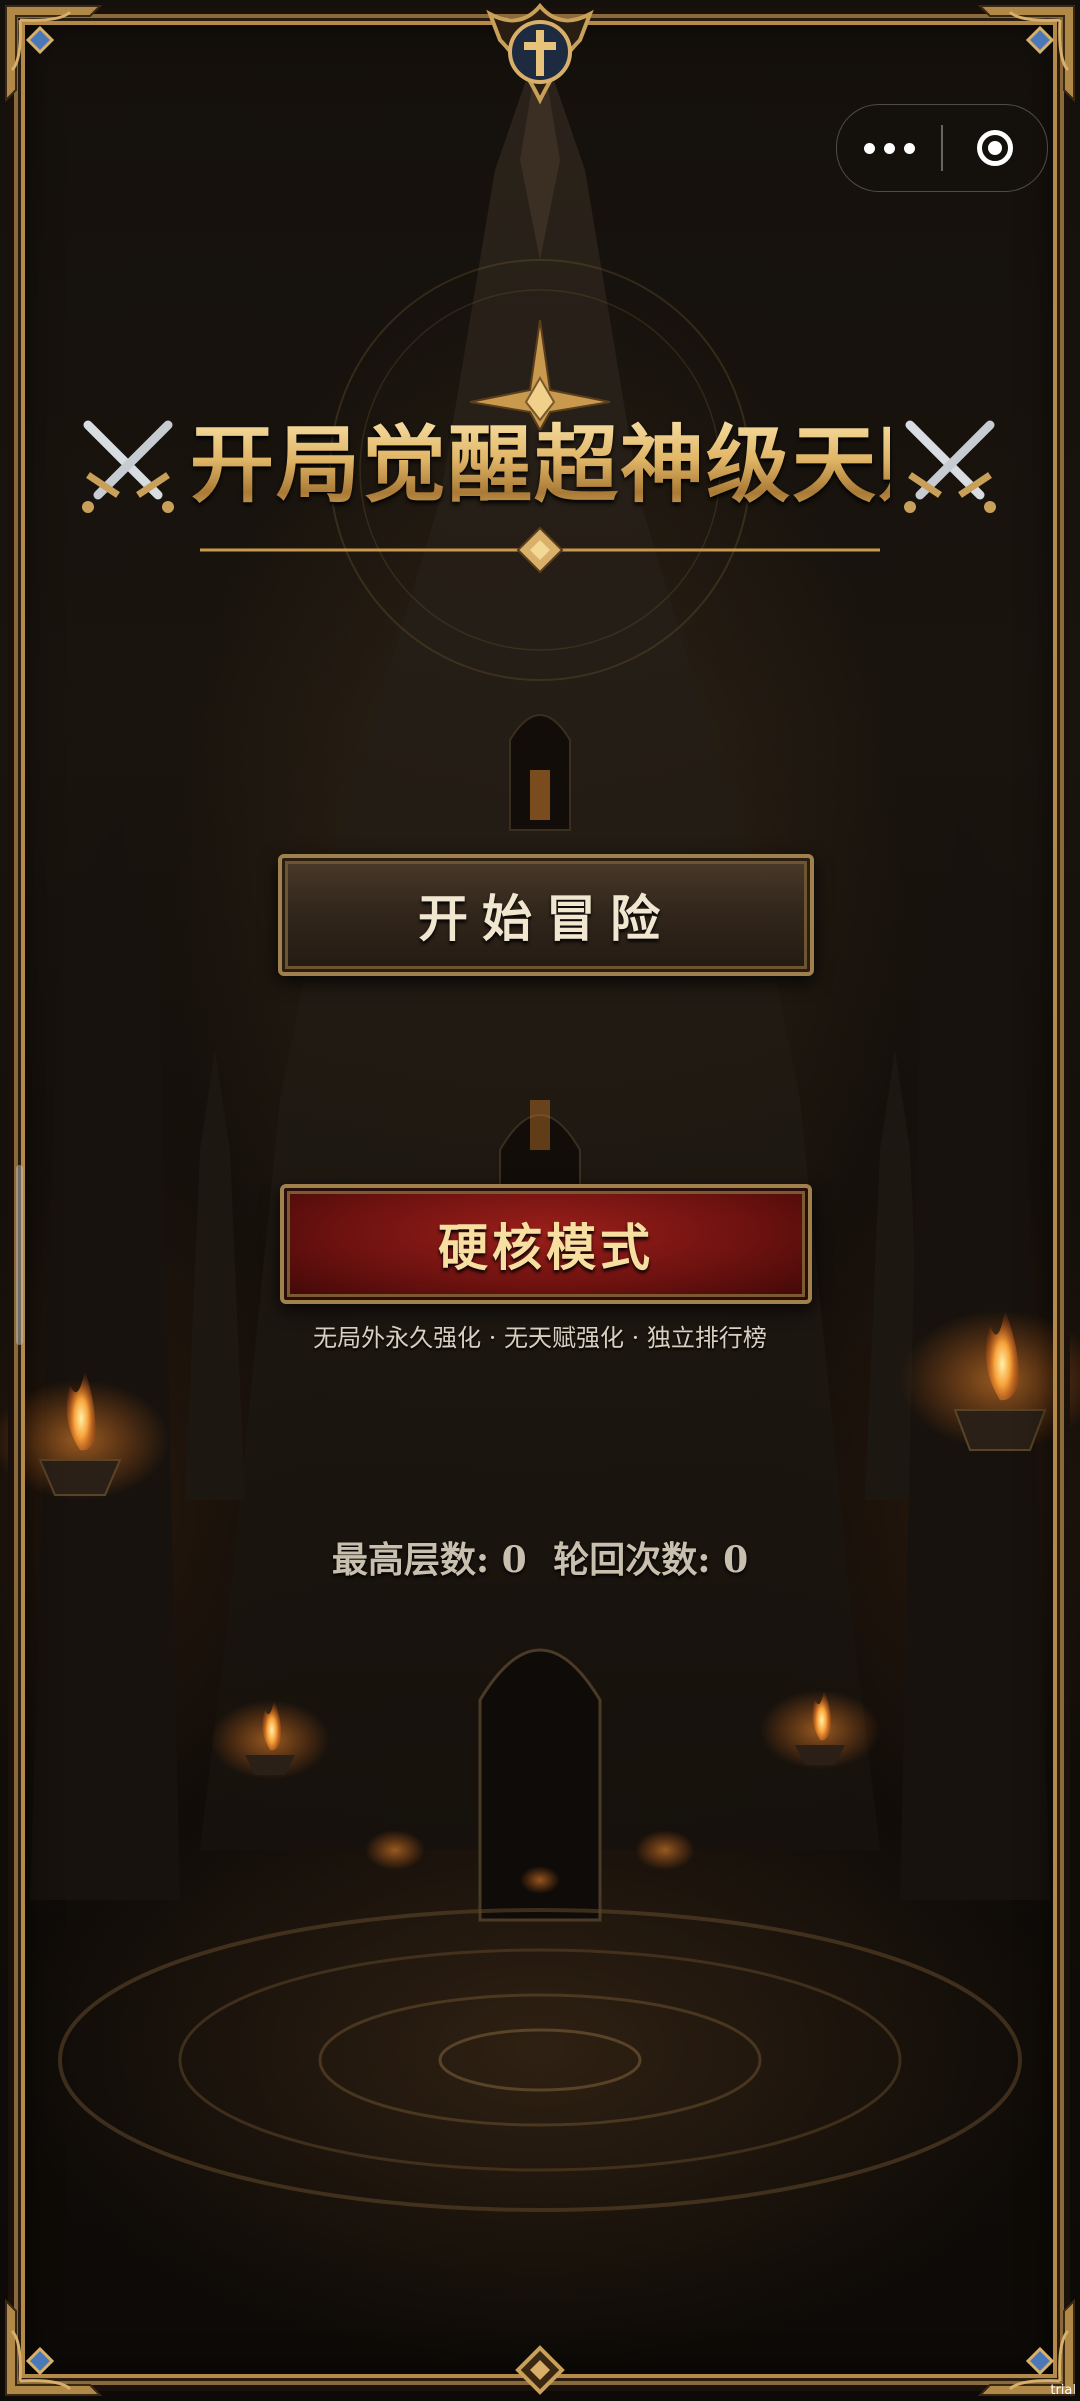 This screenshot has width=1080, height=2401. Describe the element at coordinates (540, 1338) in the screenshot. I see `hardcore-mode-description: 无局外永久强化 · 无天赋强化 · 独立排行榜` at that location.